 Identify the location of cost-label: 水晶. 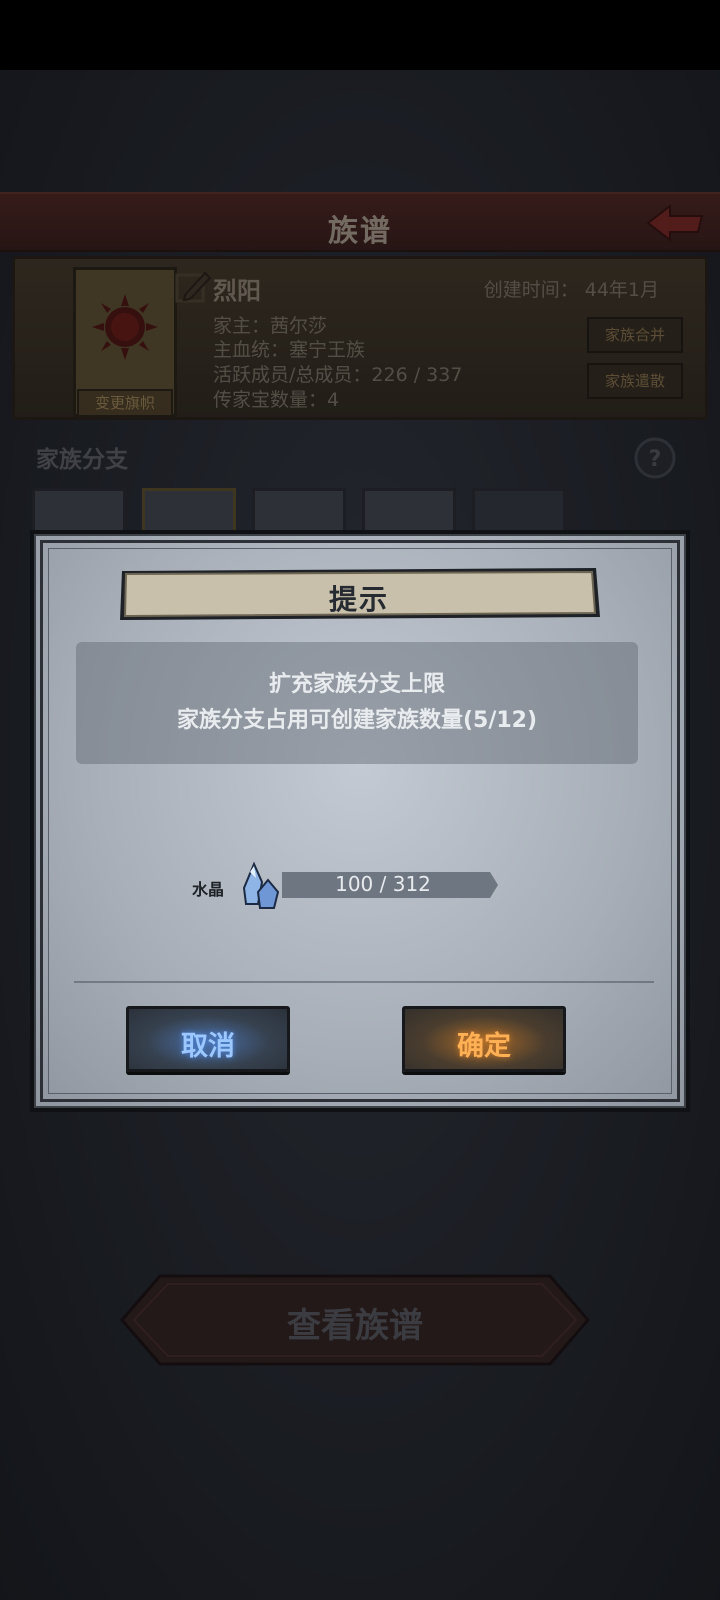
(208, 889).